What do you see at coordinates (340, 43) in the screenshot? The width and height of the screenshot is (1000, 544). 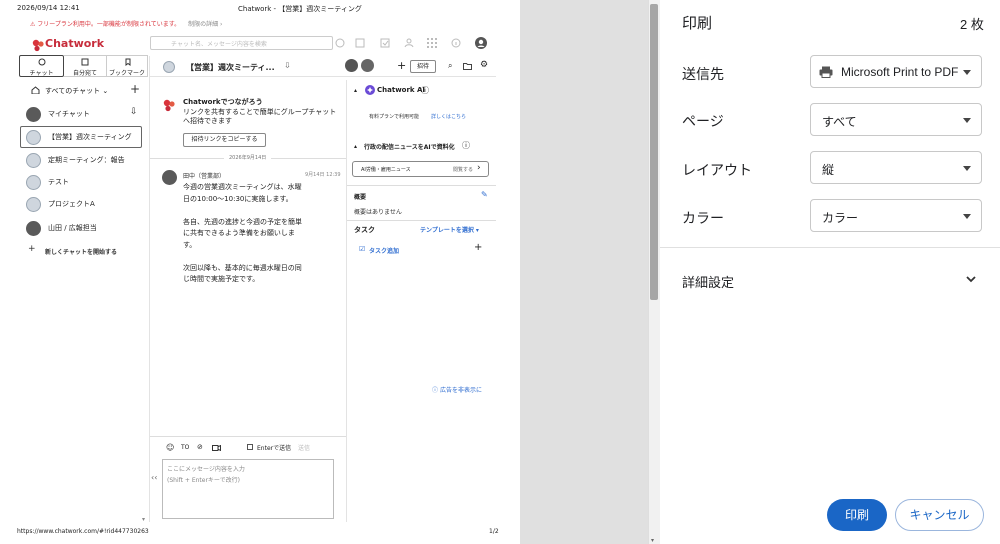 I see `help-icon` at bounding box center [340, 43].